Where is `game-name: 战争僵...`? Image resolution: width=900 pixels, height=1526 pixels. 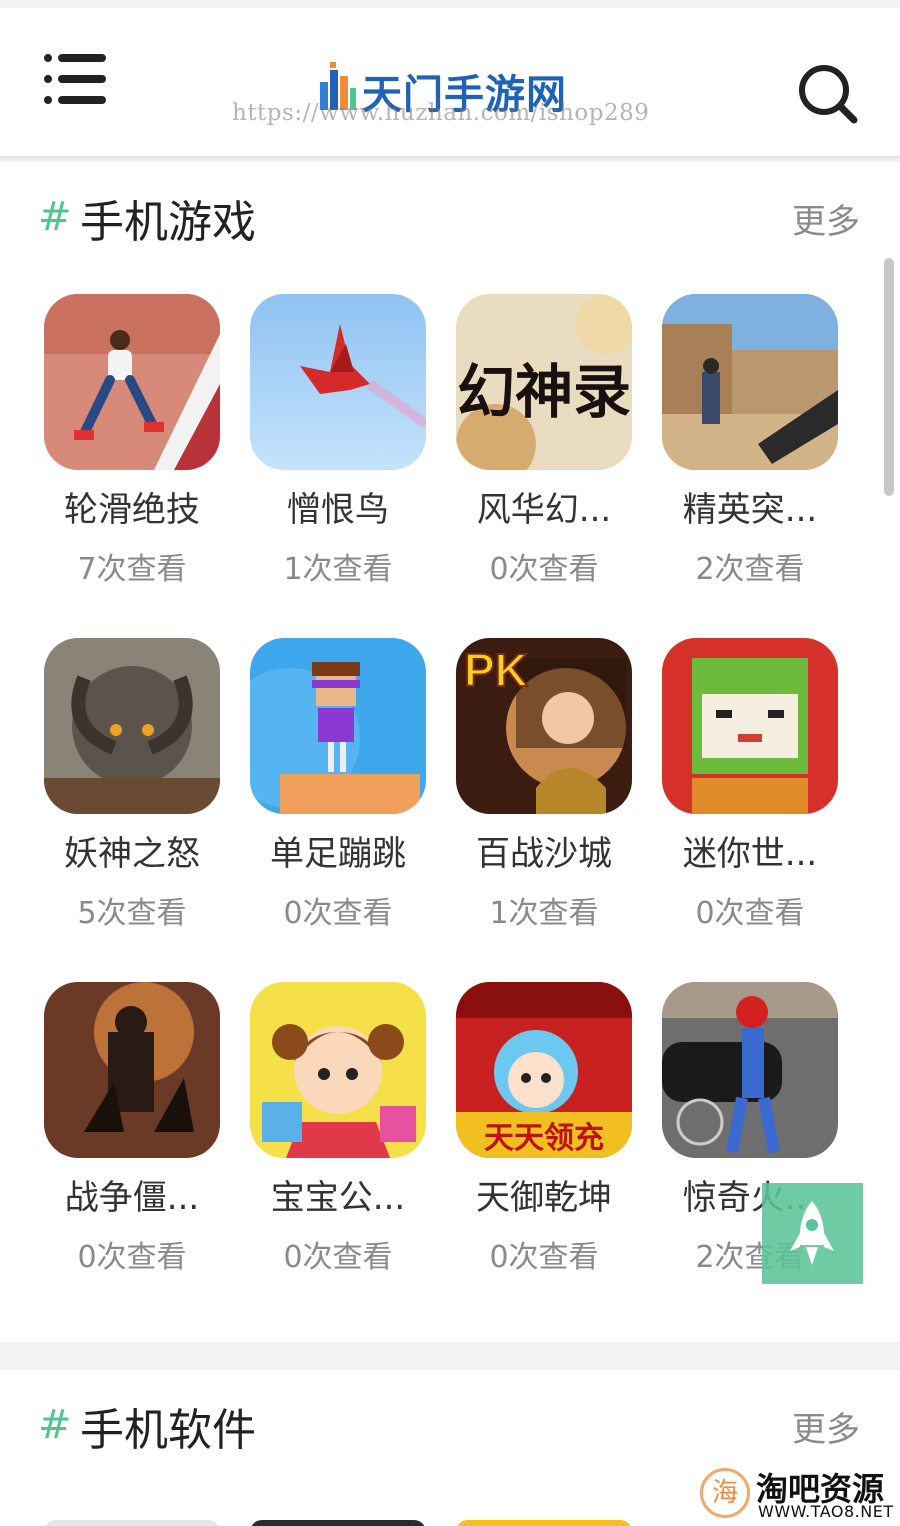
game-name: 战争僵... is located at coordinates (132, 1198).